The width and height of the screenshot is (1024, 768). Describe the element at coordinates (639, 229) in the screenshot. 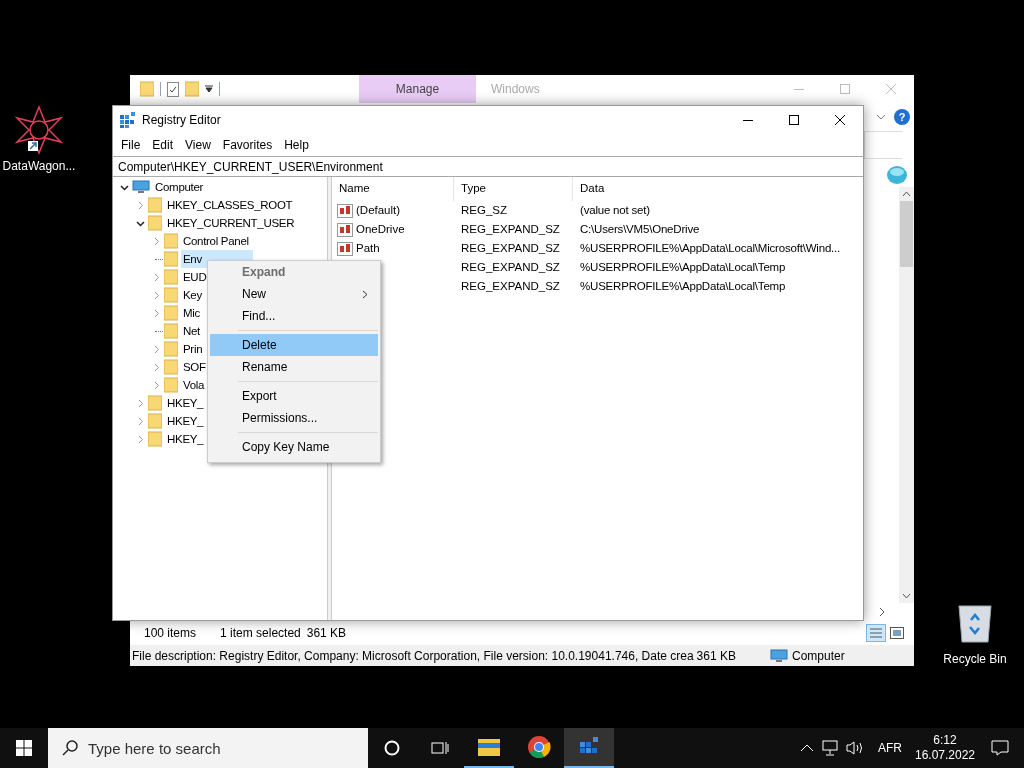

I see `value-data: C:\Users\VM5\OneDrive` at that location.